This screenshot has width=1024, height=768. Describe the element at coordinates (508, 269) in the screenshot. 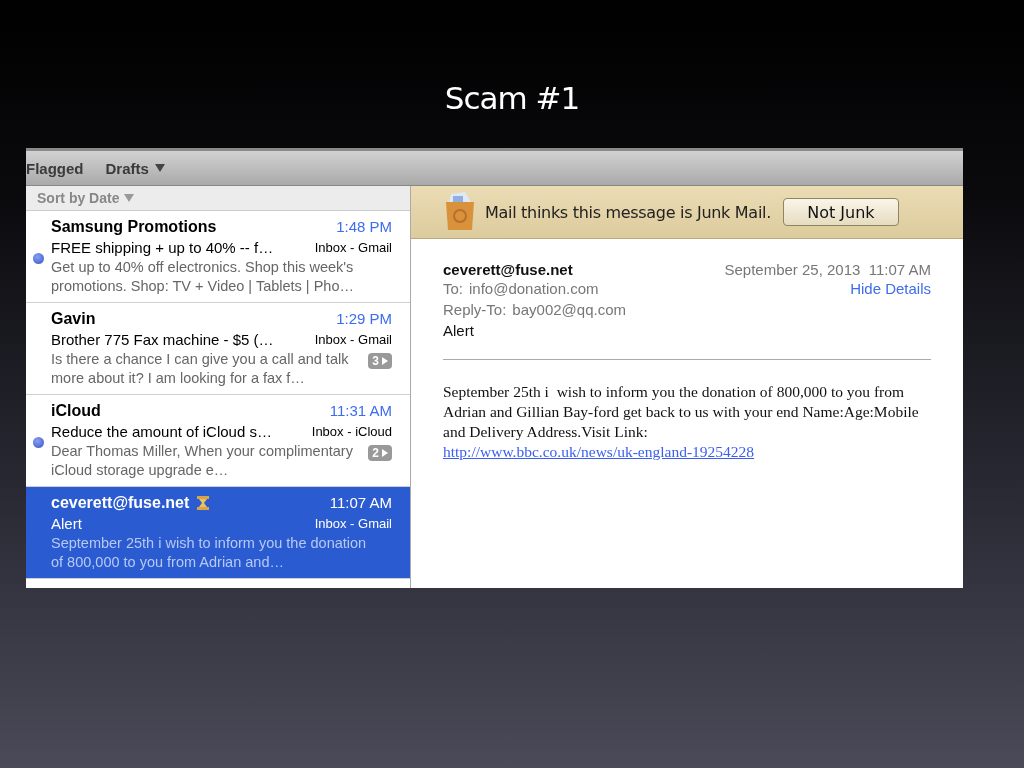

I see `sender-address: ceverett@fuse.net` at that location.